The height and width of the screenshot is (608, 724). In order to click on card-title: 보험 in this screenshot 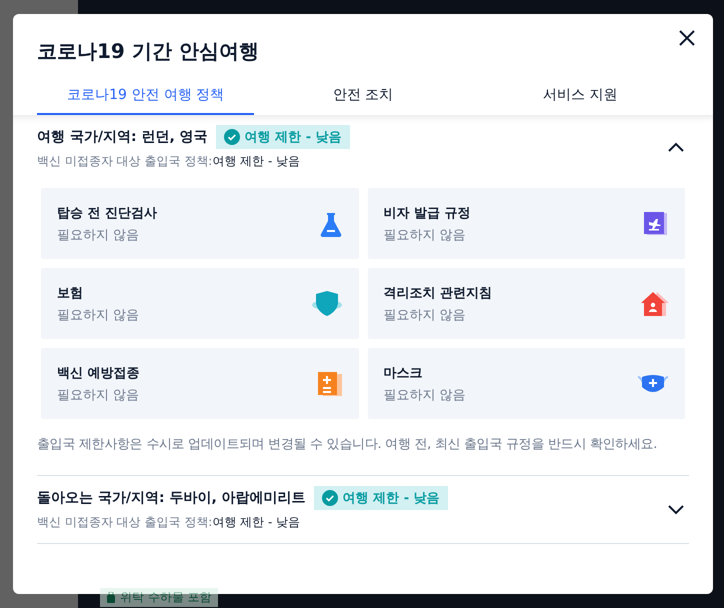, I will do `click(70, 293)`.